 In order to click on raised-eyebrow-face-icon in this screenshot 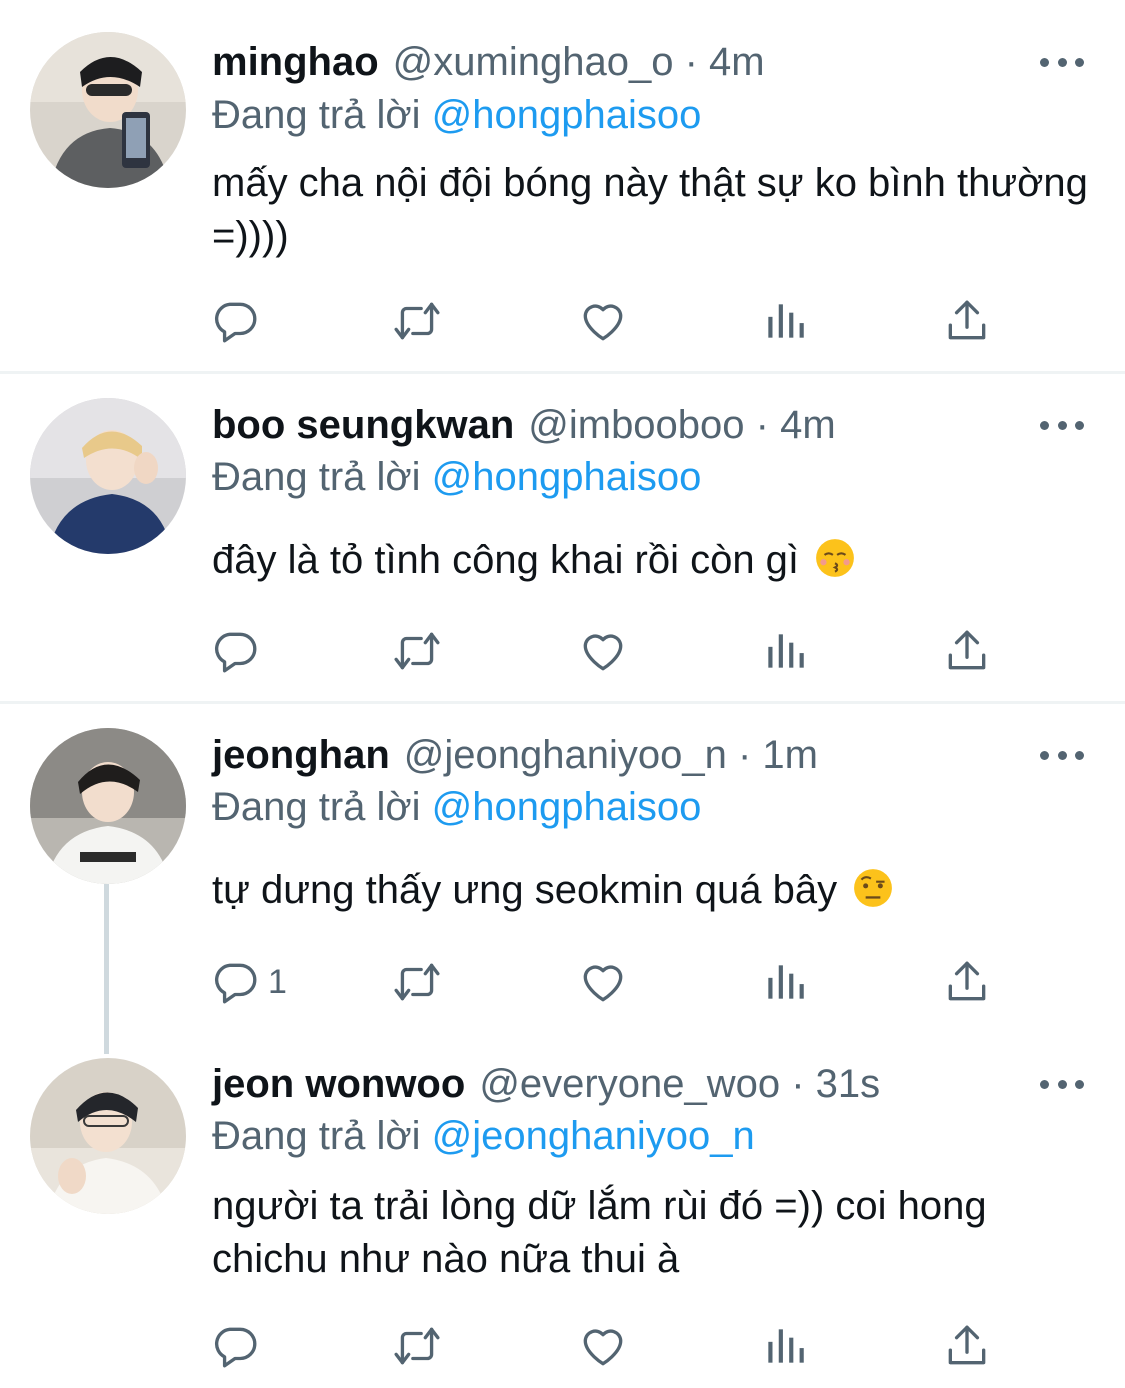, I will do `click(873, 888)`.